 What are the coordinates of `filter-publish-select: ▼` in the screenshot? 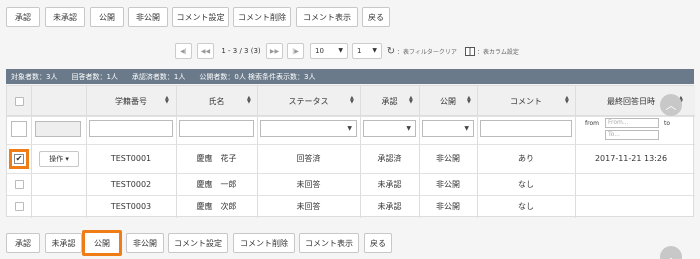 It's located at (448, 128).